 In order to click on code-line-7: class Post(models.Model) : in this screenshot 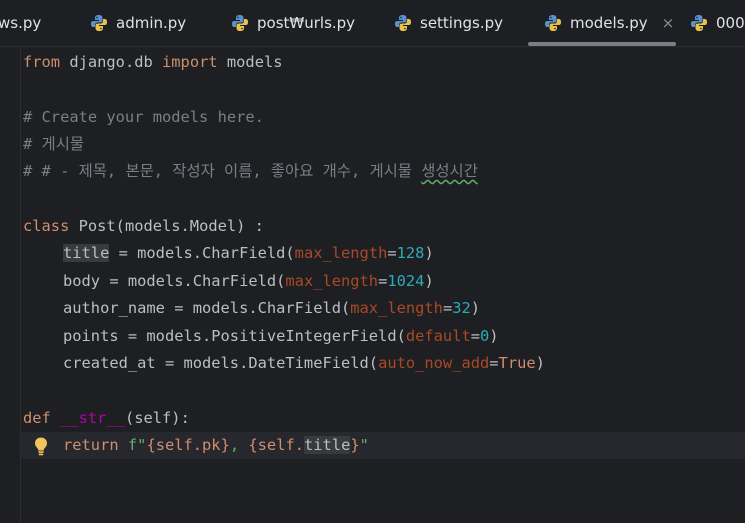, I will do `click(143, 226)`.